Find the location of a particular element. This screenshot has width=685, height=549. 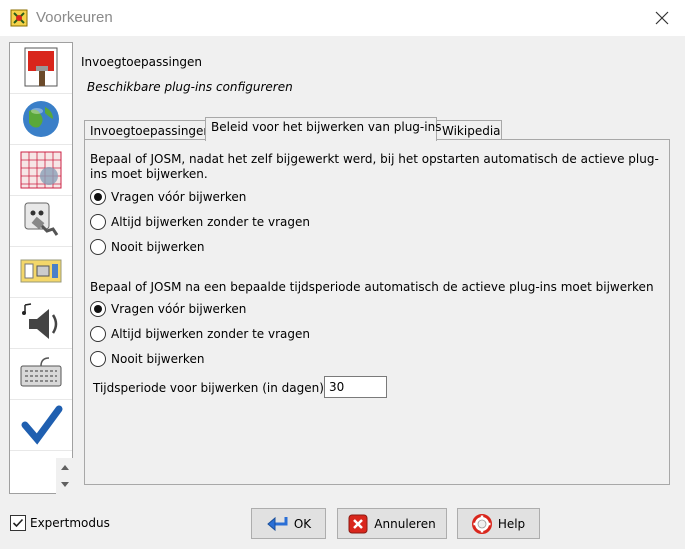

arrow-up-icon is located at coordinates (64, 467).